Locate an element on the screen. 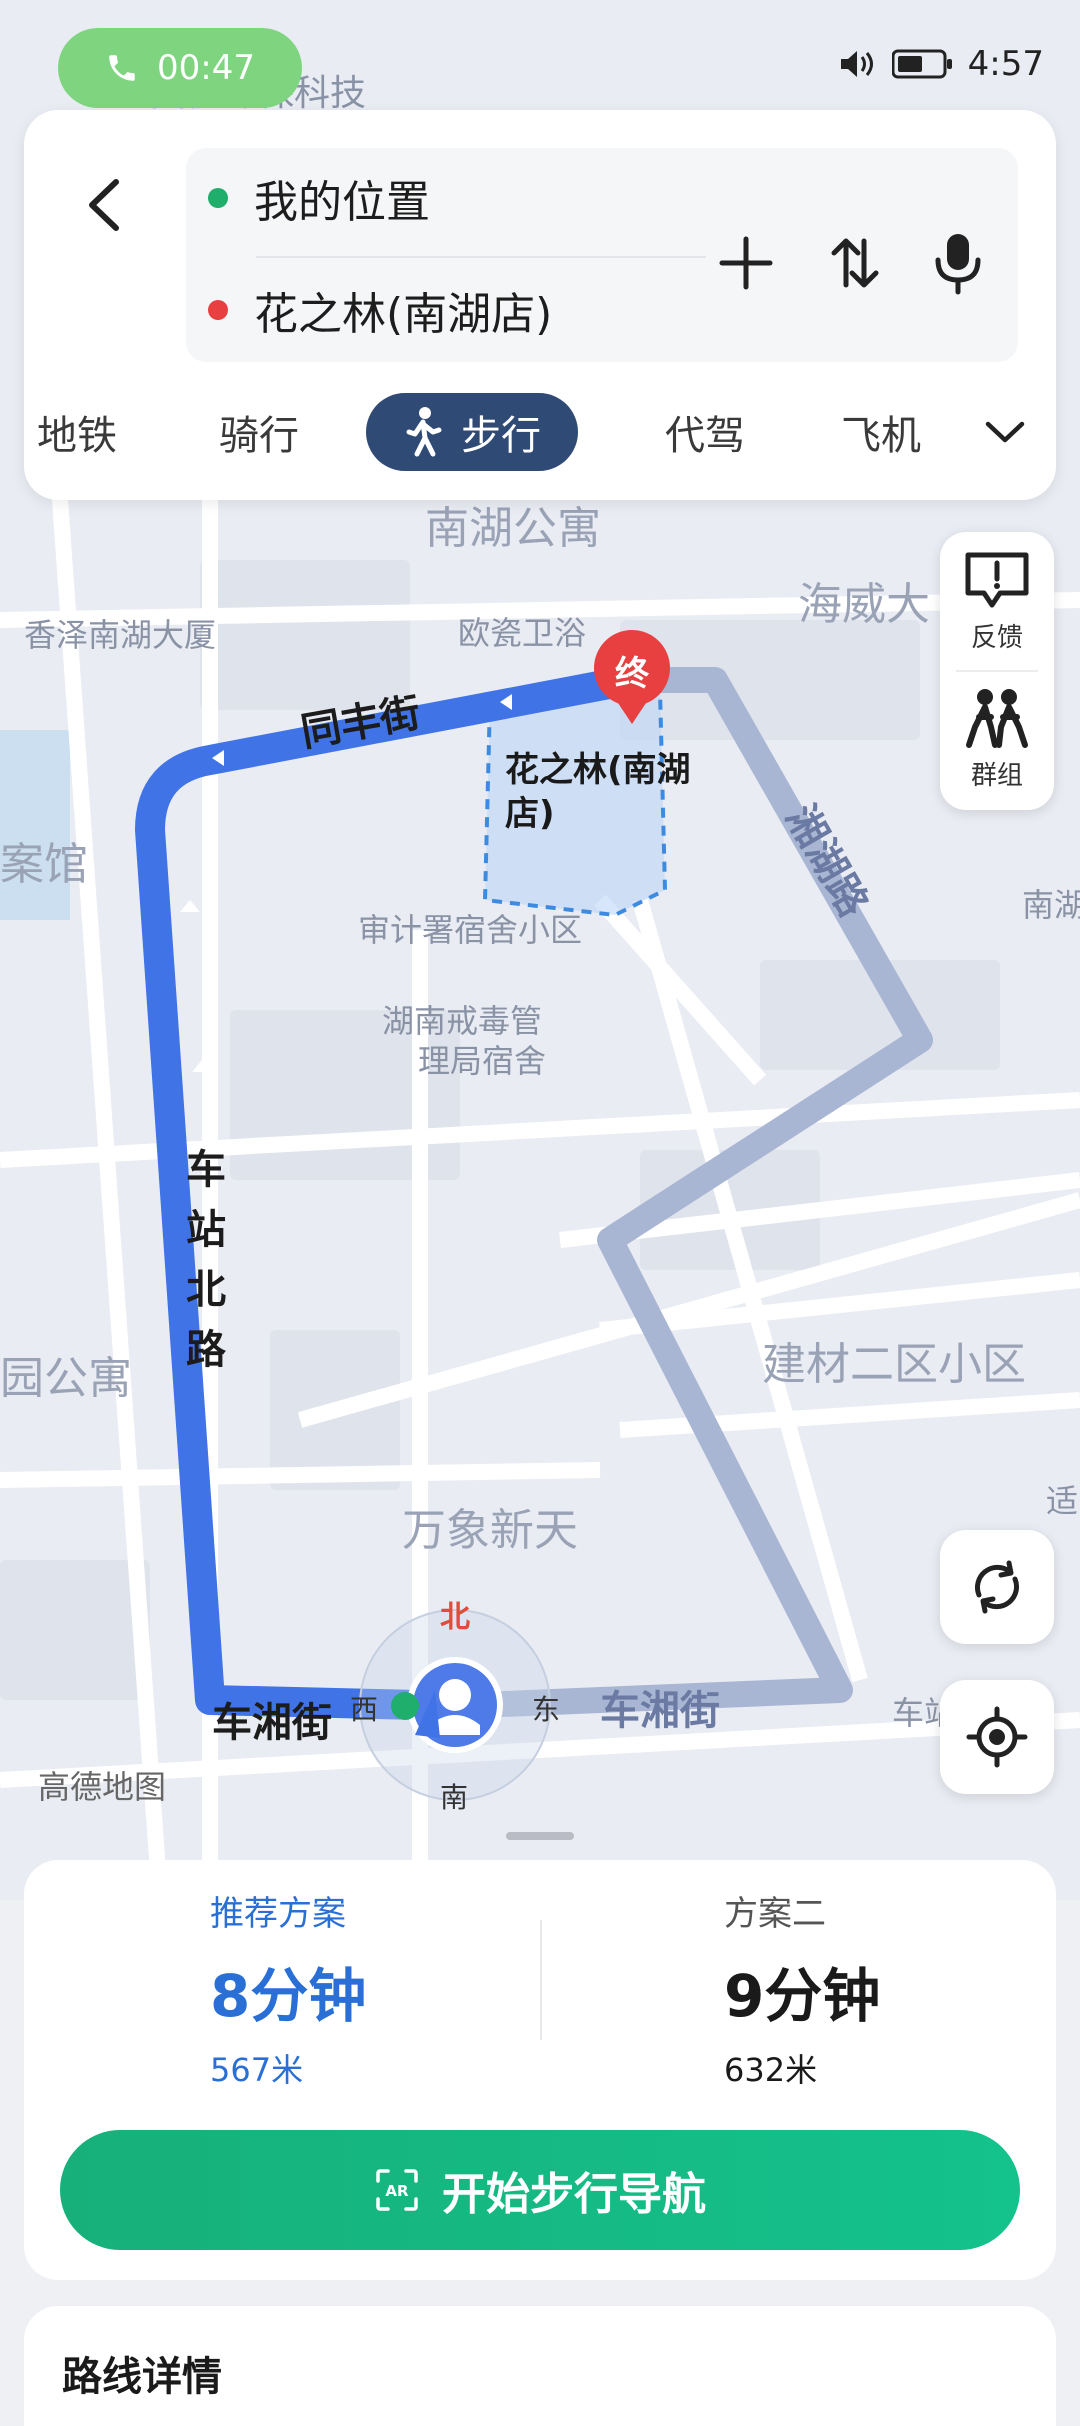  group-icon is located at coordinates (997, 718).